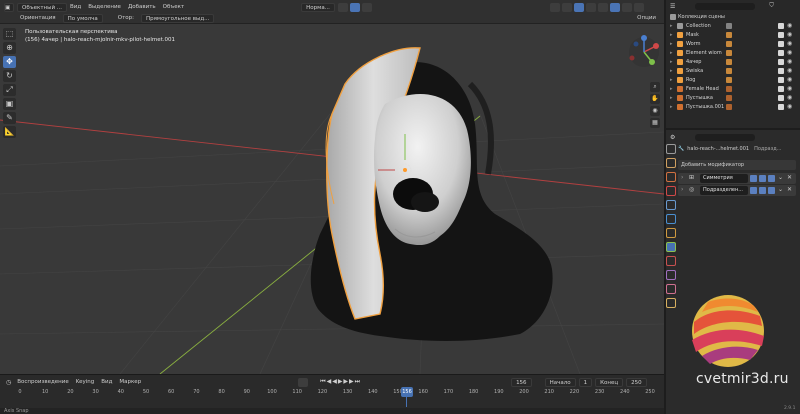 The height and width of the screenshot is (414, 800). I want to click on record-icon, so click(303, 382).